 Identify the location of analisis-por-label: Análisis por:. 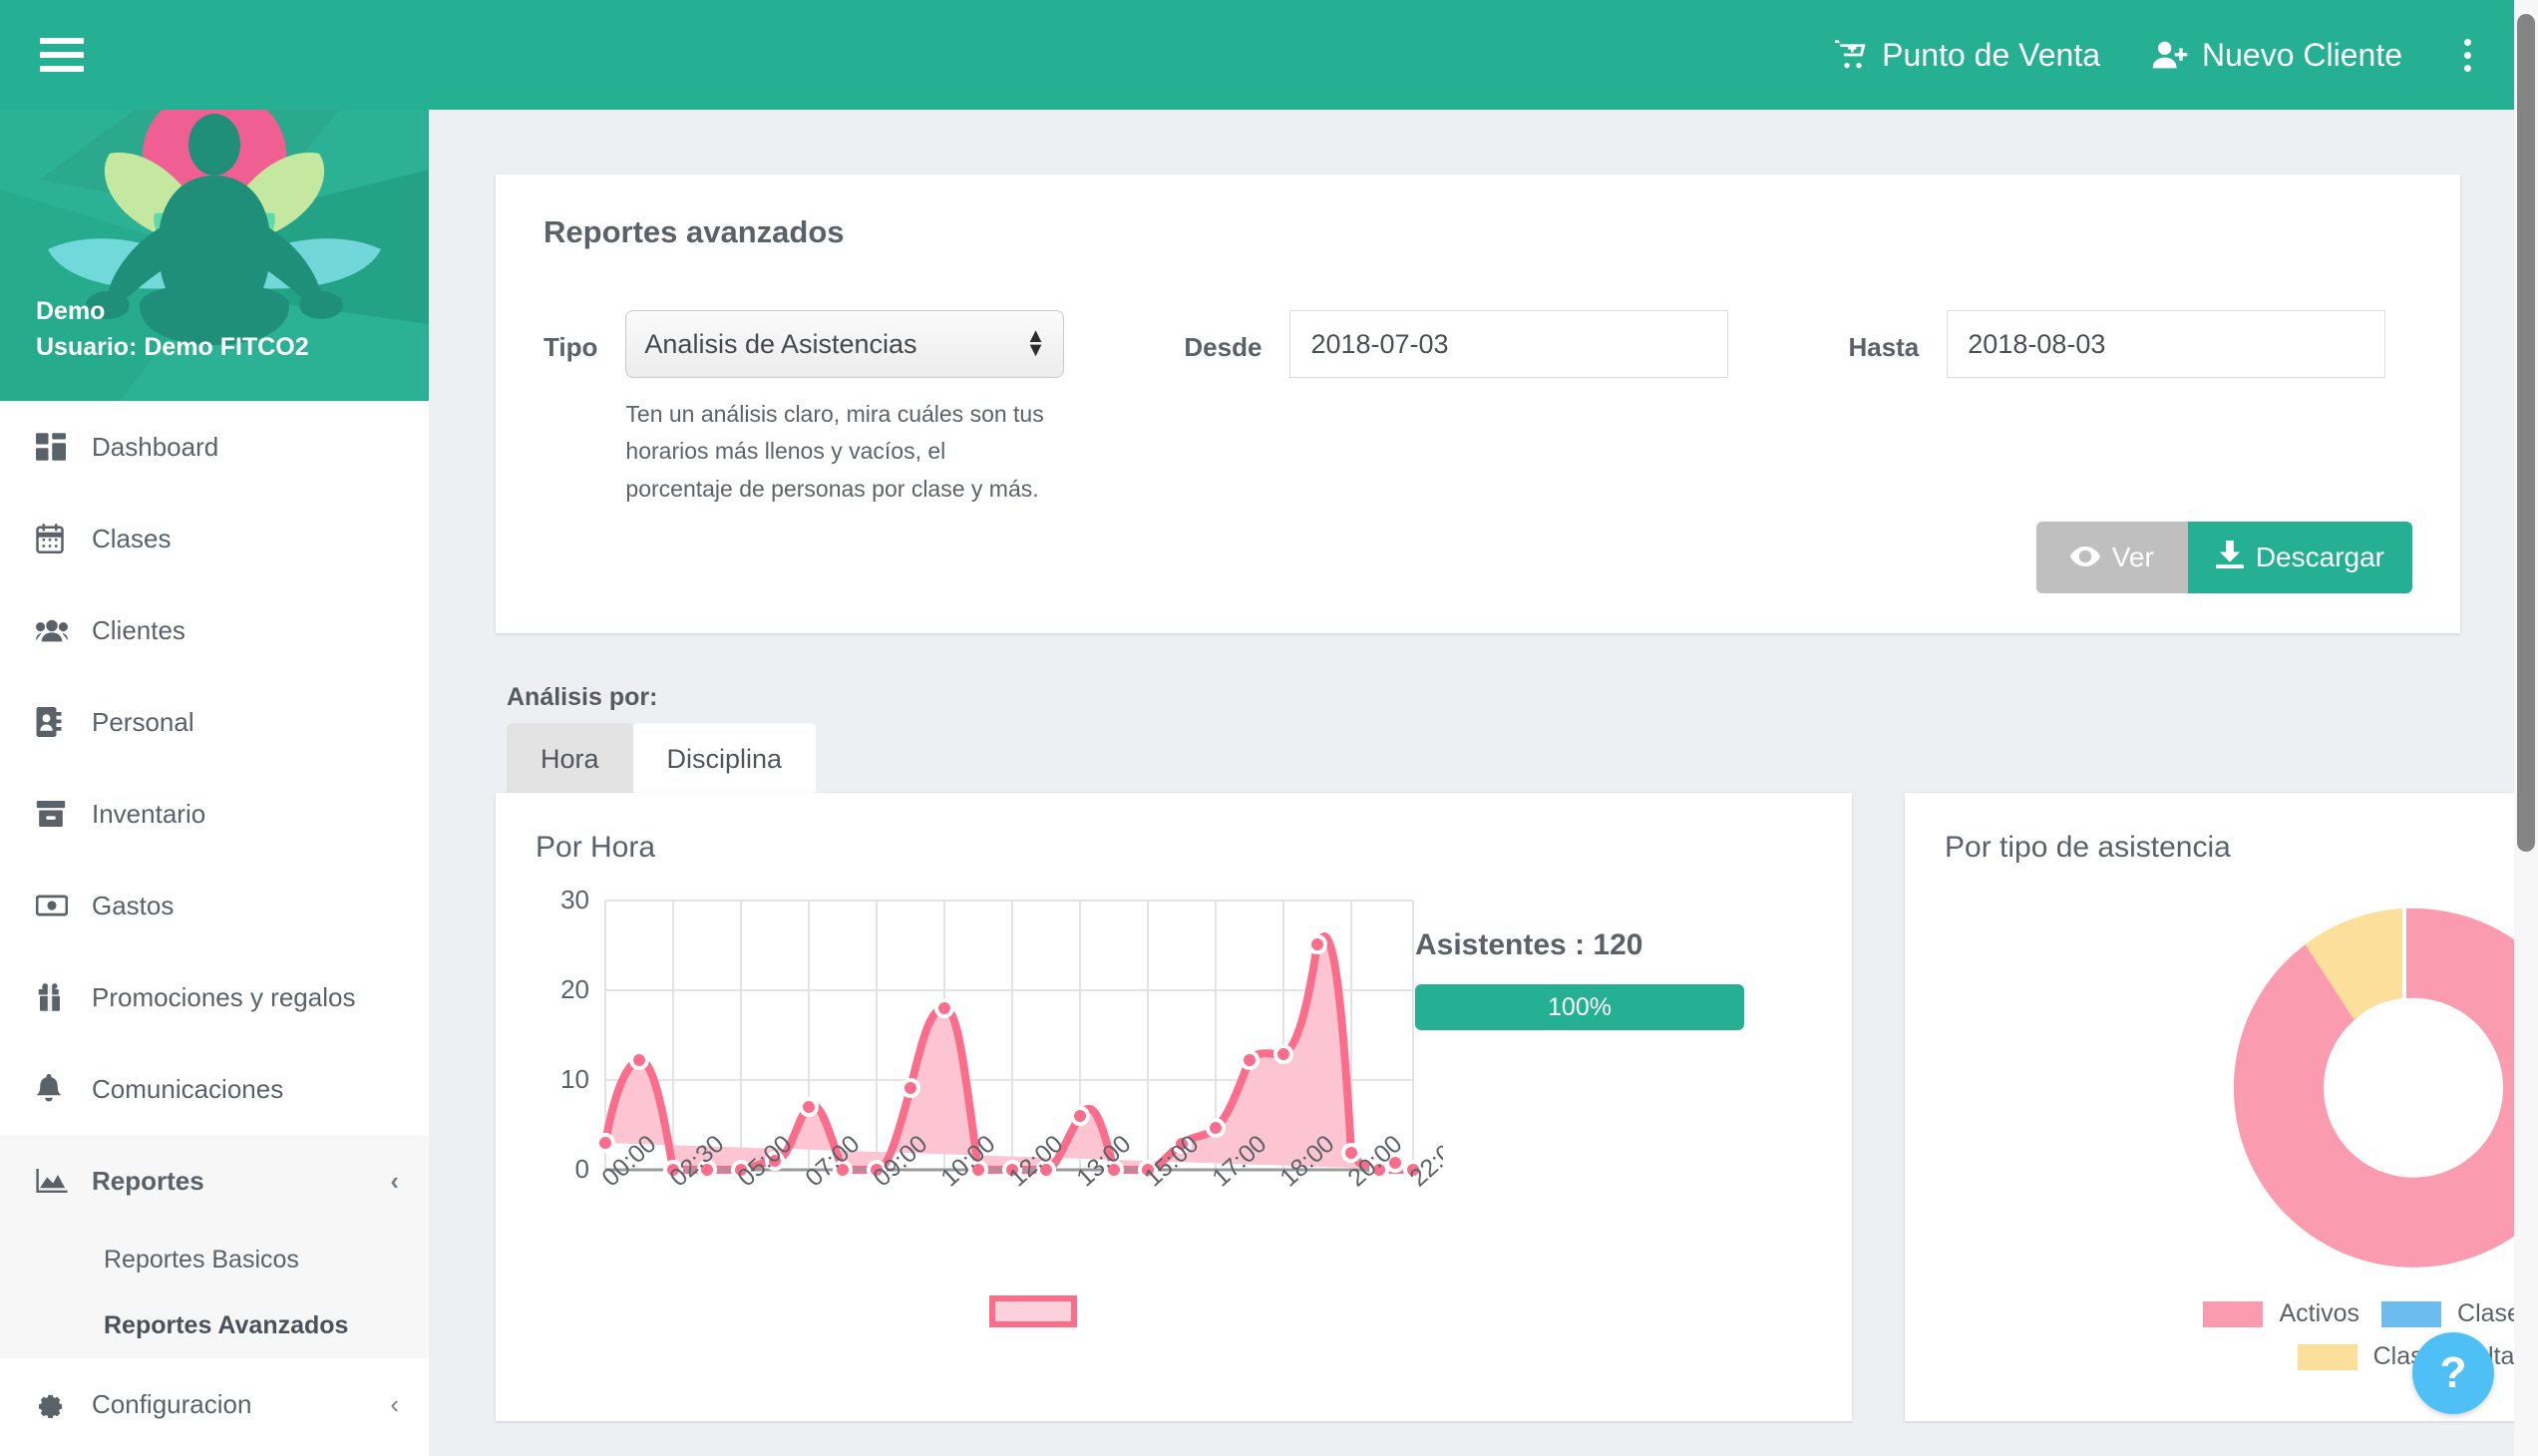
(582, 697).